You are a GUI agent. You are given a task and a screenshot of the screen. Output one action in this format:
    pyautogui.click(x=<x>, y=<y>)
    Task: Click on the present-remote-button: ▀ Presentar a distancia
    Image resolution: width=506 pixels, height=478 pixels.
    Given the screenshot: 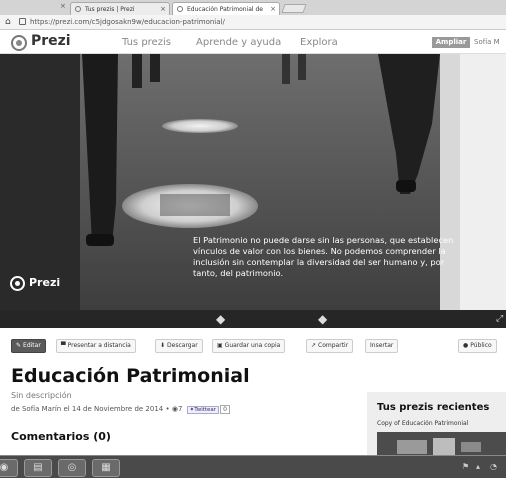 What is the action you would take?
    pyautogui.click(x=96, y=346)
    